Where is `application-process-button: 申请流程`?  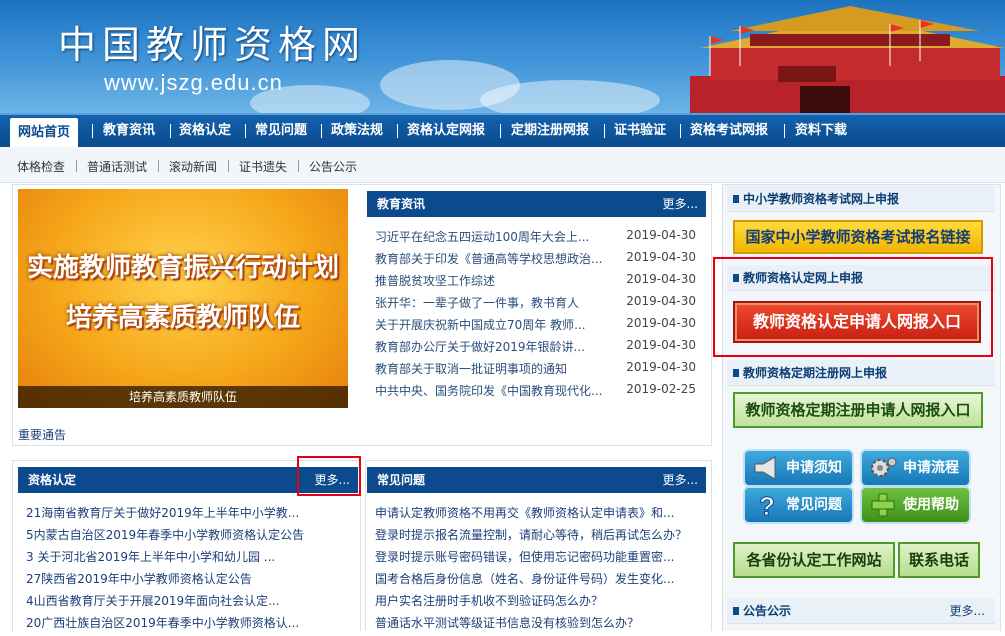
application-process-button: 申请流程 is located at coordinates (915, 468).